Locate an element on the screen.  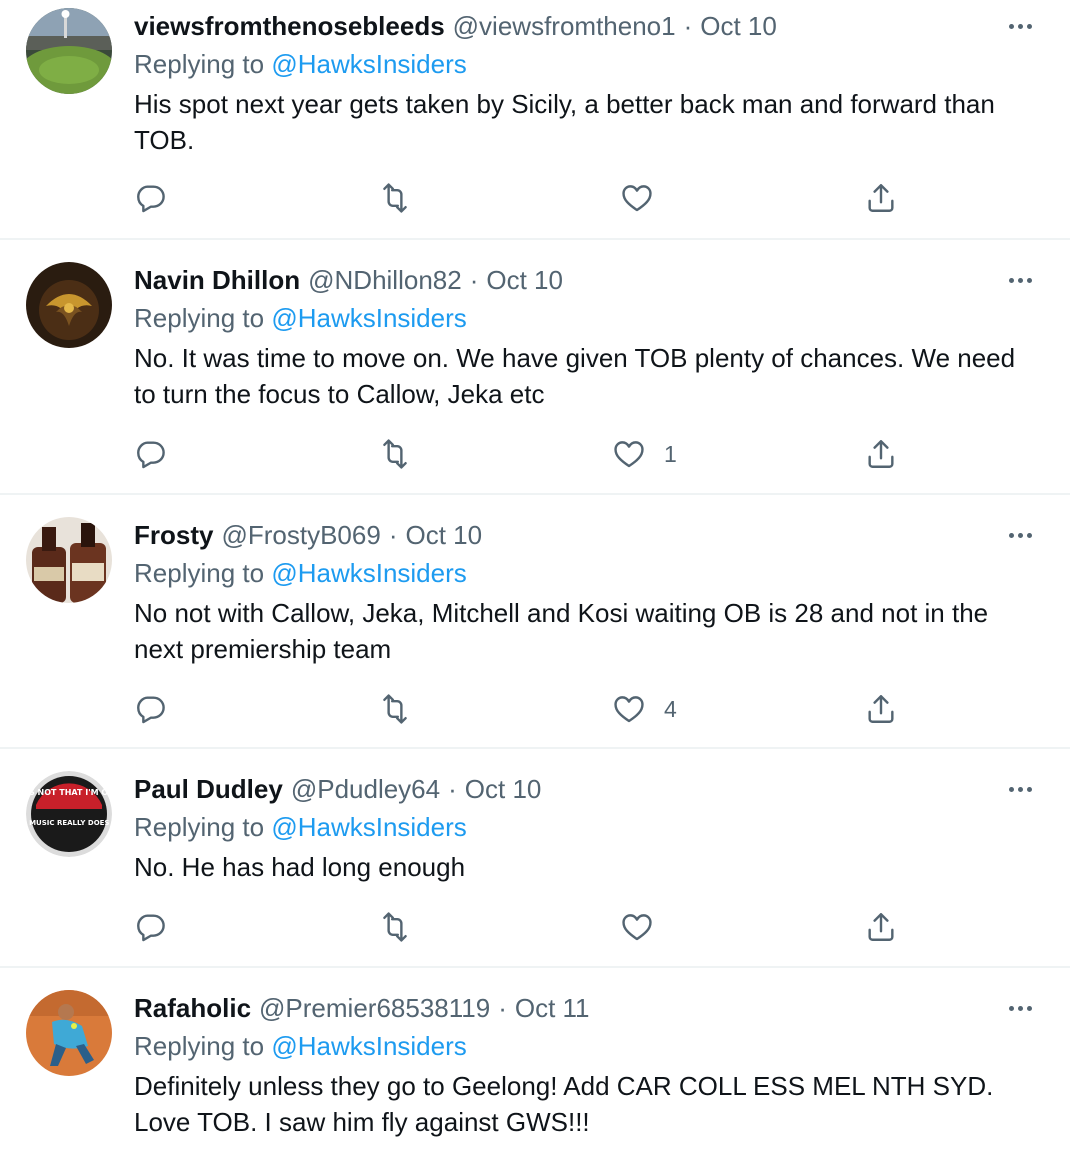
tennis-photo is located at coordinates (69, 1033).